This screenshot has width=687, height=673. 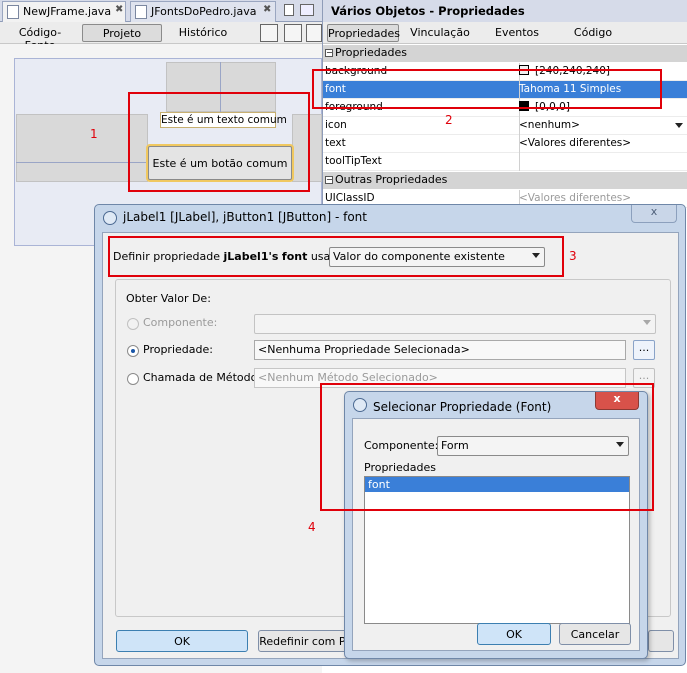 I want to click on editor-tab-bar: NewJFrame.java ✖ JFontsDoPedro.java ✖, so click(x=161, y=11).